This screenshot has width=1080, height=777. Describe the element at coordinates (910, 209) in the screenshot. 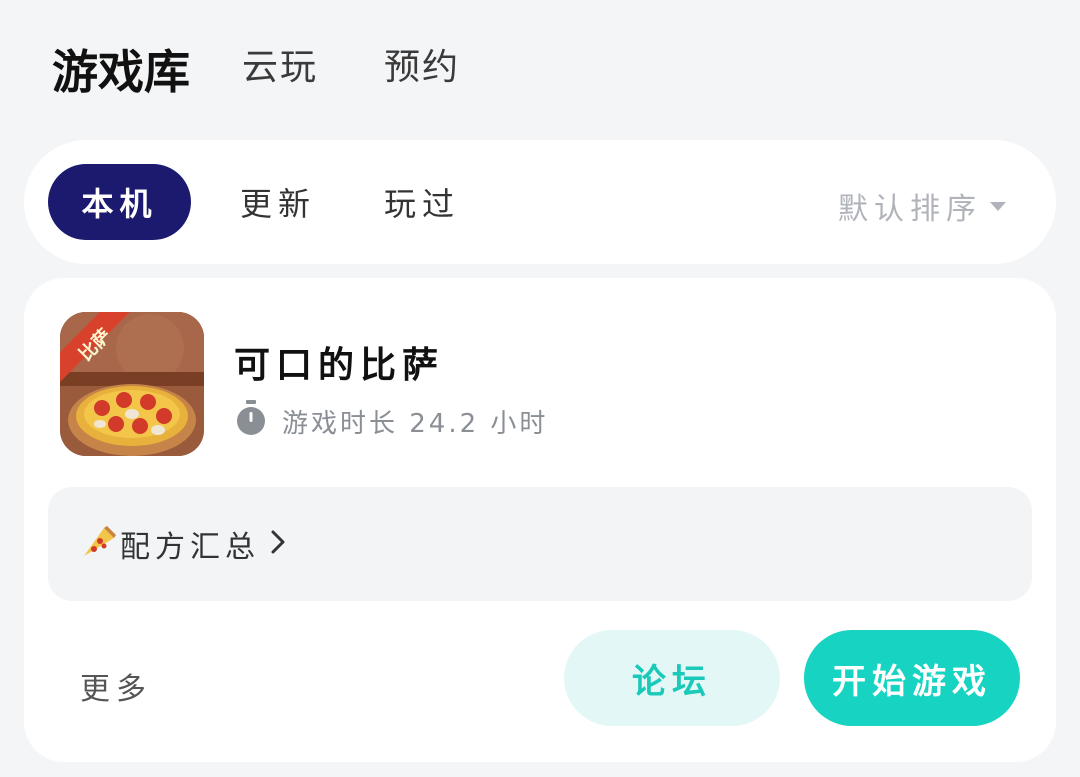

I see `sort-label: 默认排序` at that location.